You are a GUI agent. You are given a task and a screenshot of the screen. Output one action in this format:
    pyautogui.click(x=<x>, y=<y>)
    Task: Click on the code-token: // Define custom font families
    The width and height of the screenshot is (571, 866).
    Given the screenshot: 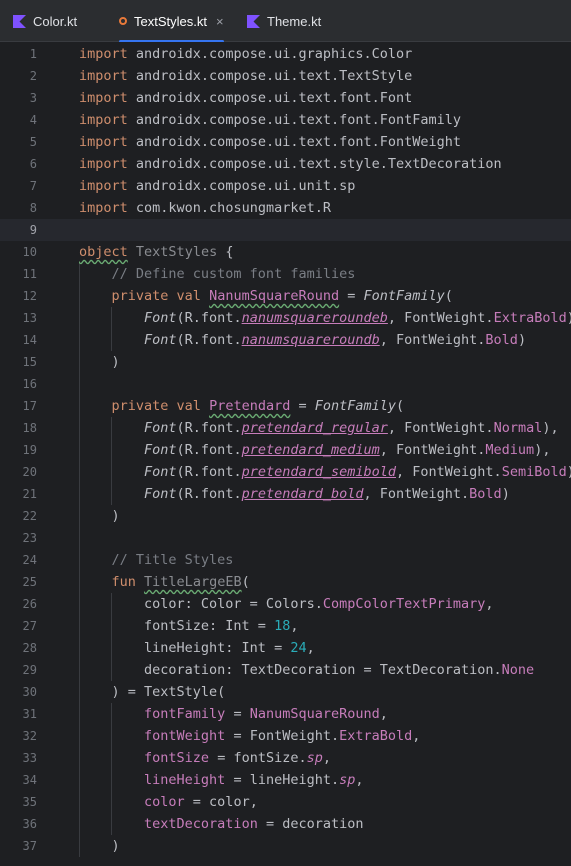 What is the action you would take?
    pyautogui.click(x=217, y=274)
    